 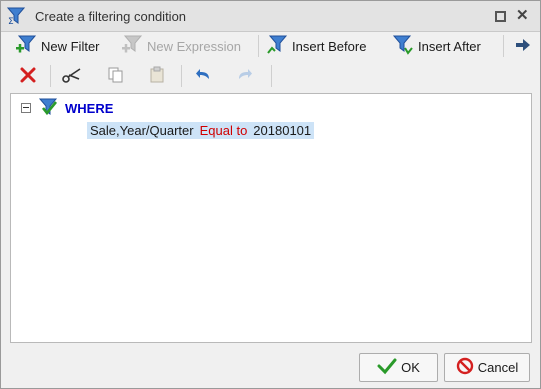 I want to click on new-expression-label: New Expression, so click(x=194, y=46).